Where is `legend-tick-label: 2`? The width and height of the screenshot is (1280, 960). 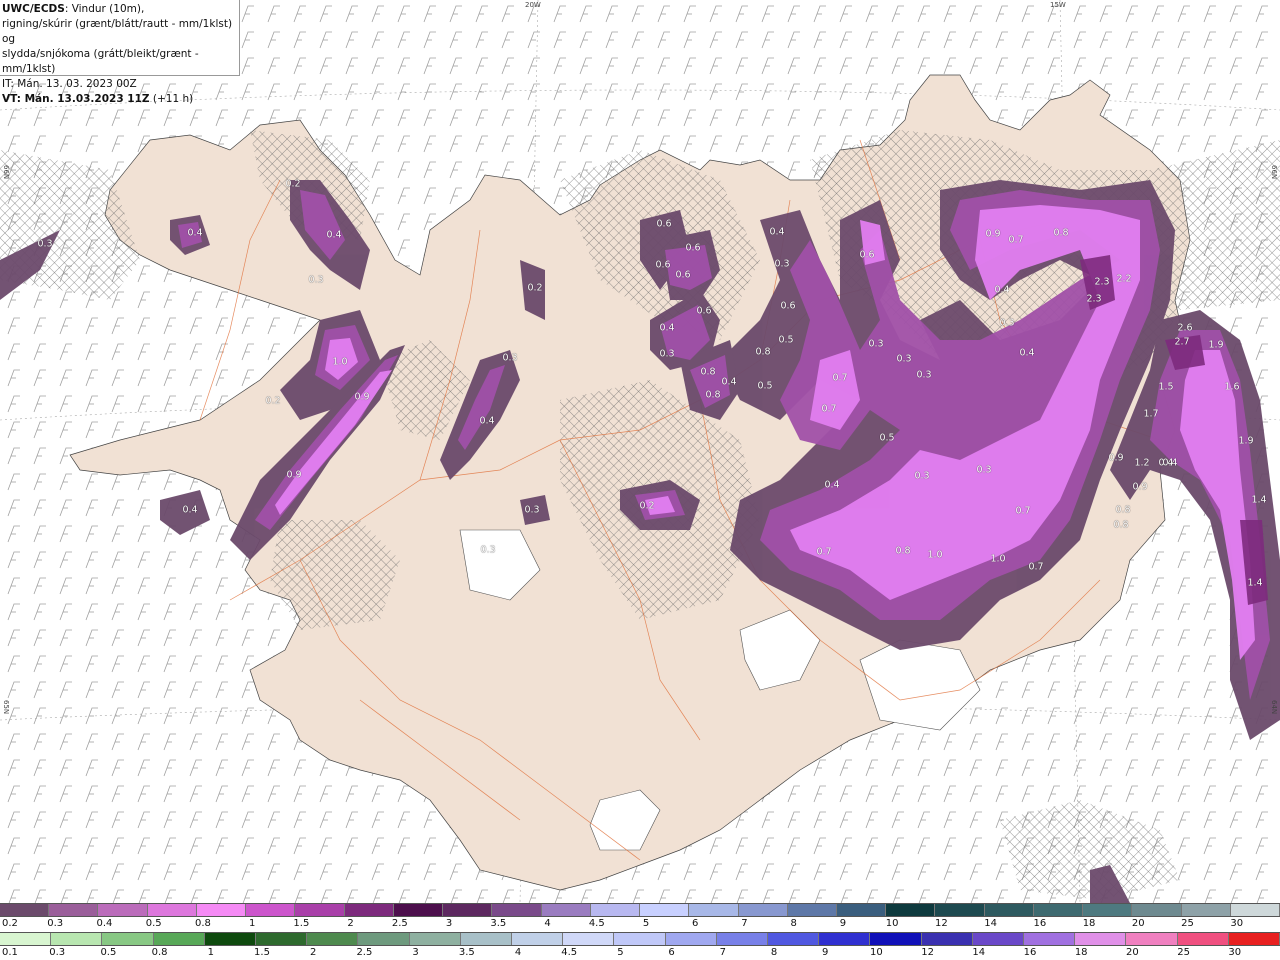
legend-tick-label: 2 is located at coordinates (313, 952).